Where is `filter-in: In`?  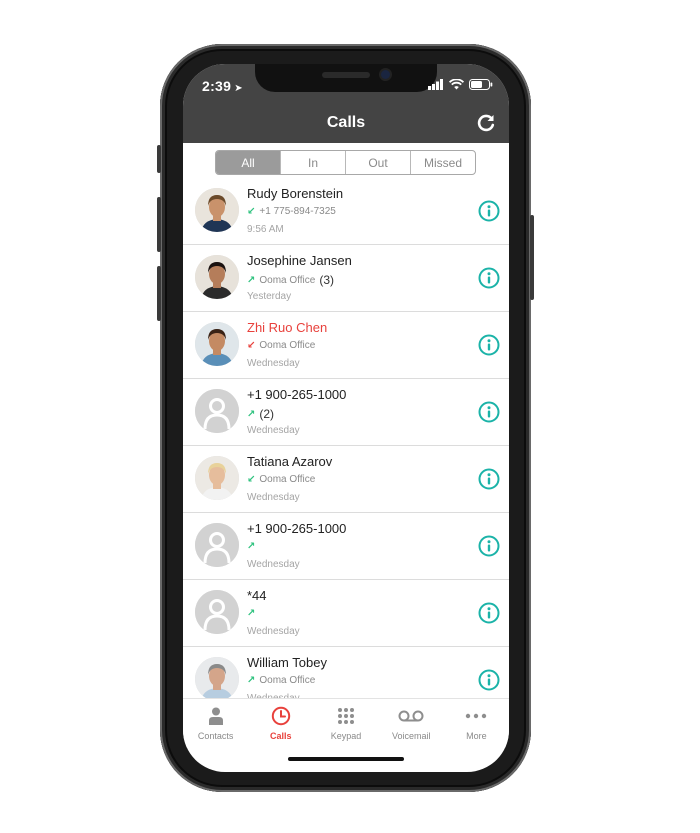 filter-in: In is located at coordinates (312, 162).